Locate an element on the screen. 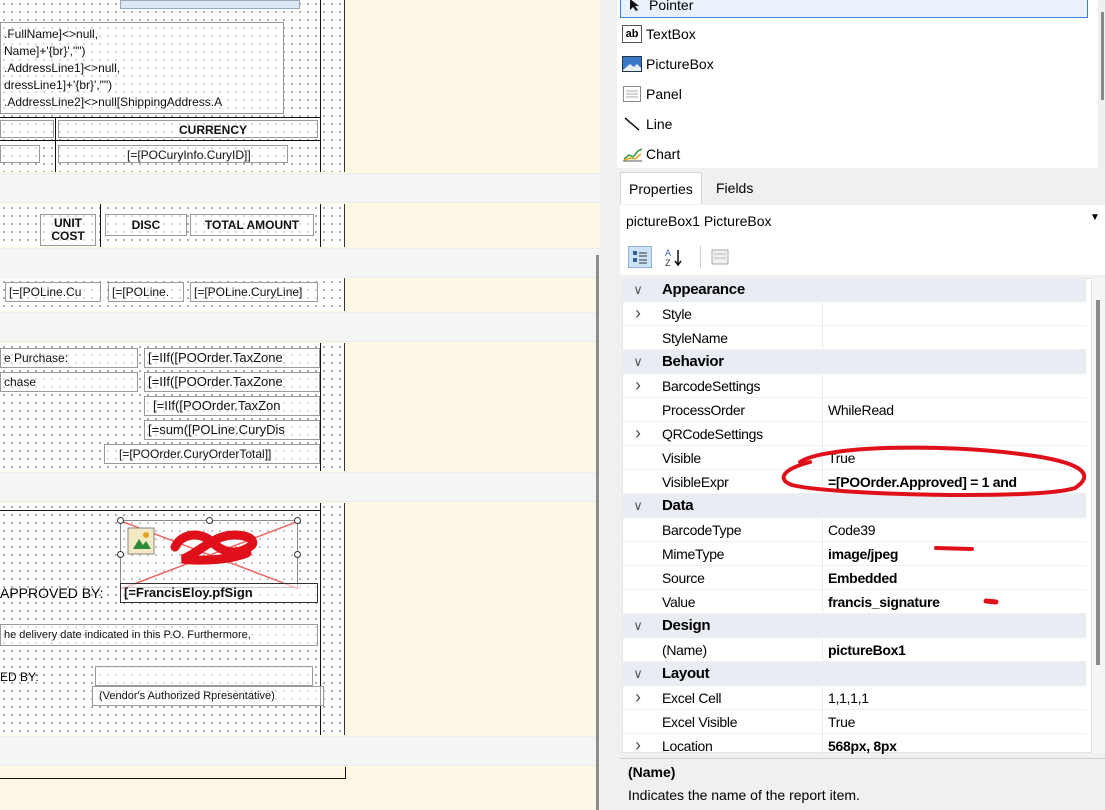 Image resolution: width=1105 pixels, height=810 pixels. property-value: WhileRead is located at coordinates (954, 409).